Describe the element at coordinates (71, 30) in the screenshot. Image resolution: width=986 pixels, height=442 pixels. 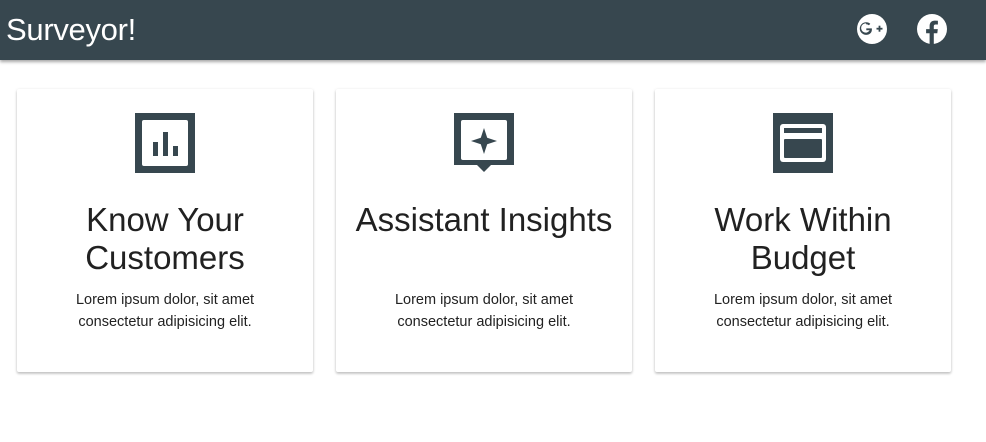
I see `brand-logo-link: Surveyor!` at that location.